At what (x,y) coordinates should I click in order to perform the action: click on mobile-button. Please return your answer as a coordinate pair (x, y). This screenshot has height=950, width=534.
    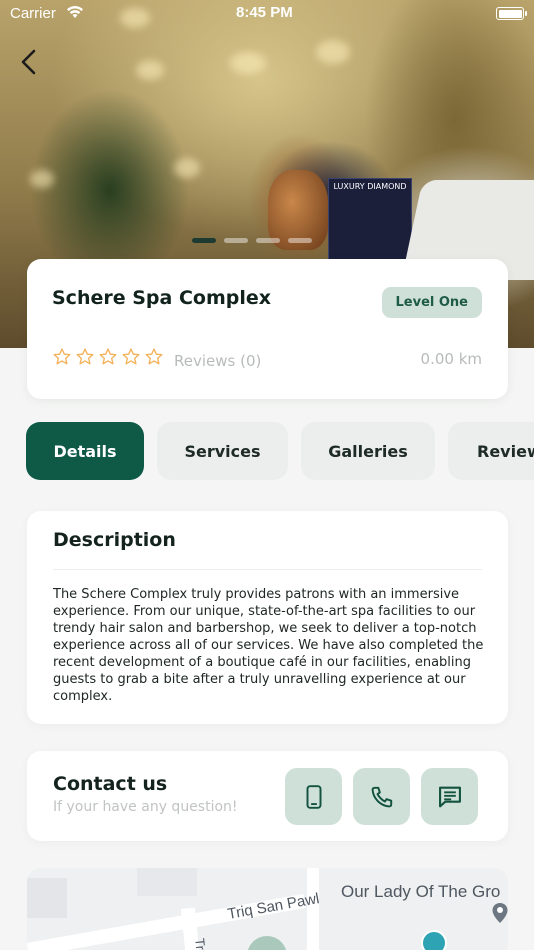
    Looking at the image, I should click on (313, 796).